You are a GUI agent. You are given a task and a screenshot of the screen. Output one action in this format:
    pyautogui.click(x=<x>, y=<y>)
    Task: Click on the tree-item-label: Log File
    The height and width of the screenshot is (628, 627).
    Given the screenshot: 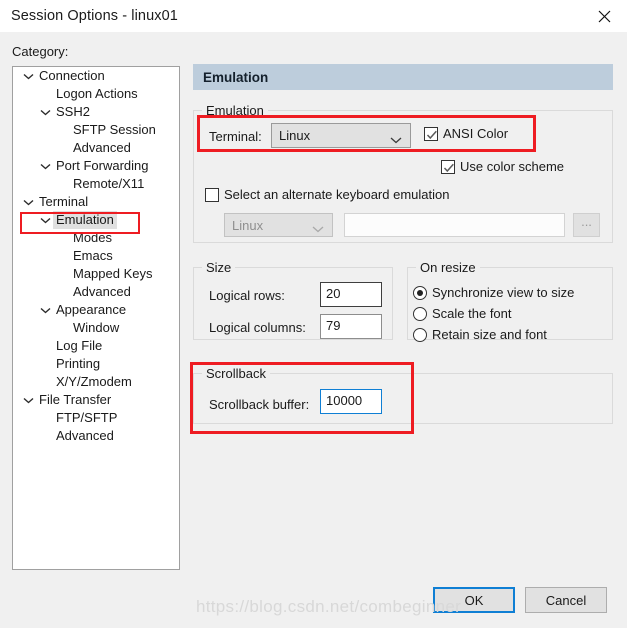 What is the action you would take?
    pyautogui.click(x=79, y=345)
    